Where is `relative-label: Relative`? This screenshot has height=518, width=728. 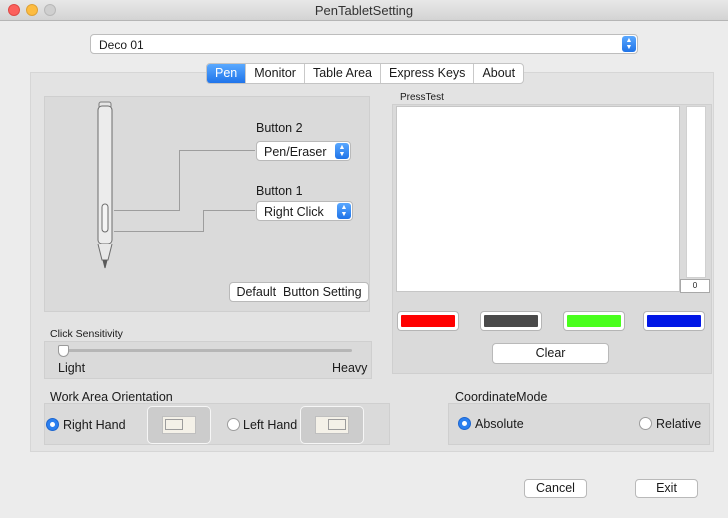 relative-label: Relative is located at coordinates (679, 424).